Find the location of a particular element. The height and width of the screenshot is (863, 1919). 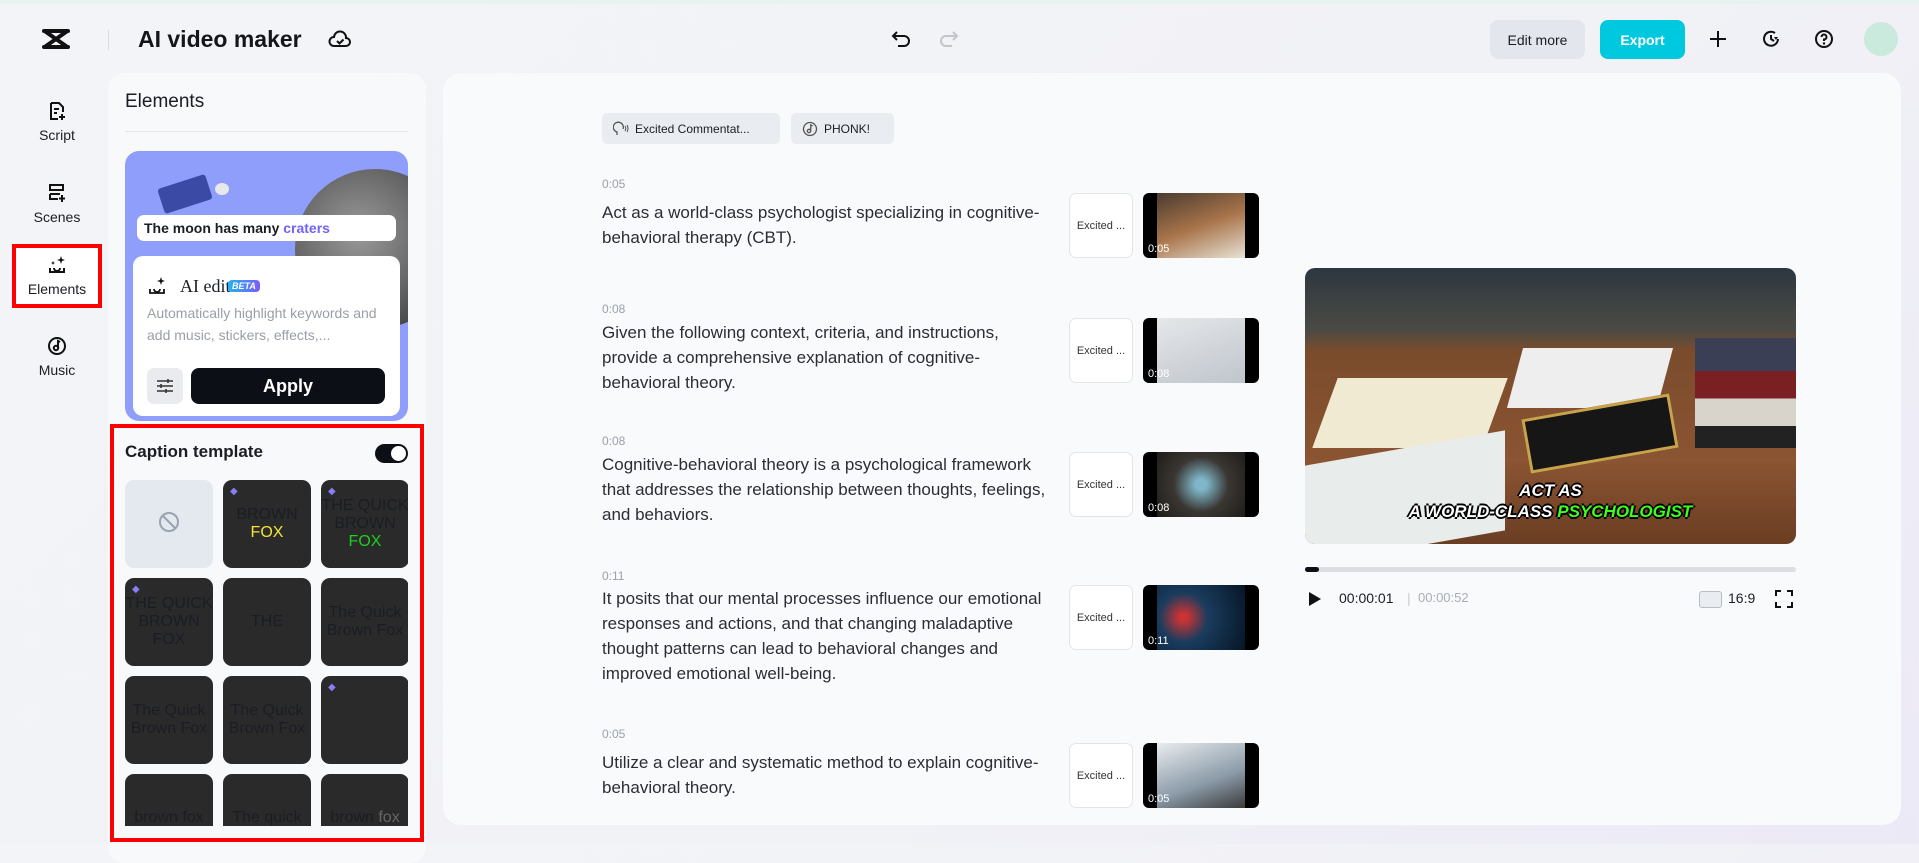

none-icon is located at coordinates (169, 524).